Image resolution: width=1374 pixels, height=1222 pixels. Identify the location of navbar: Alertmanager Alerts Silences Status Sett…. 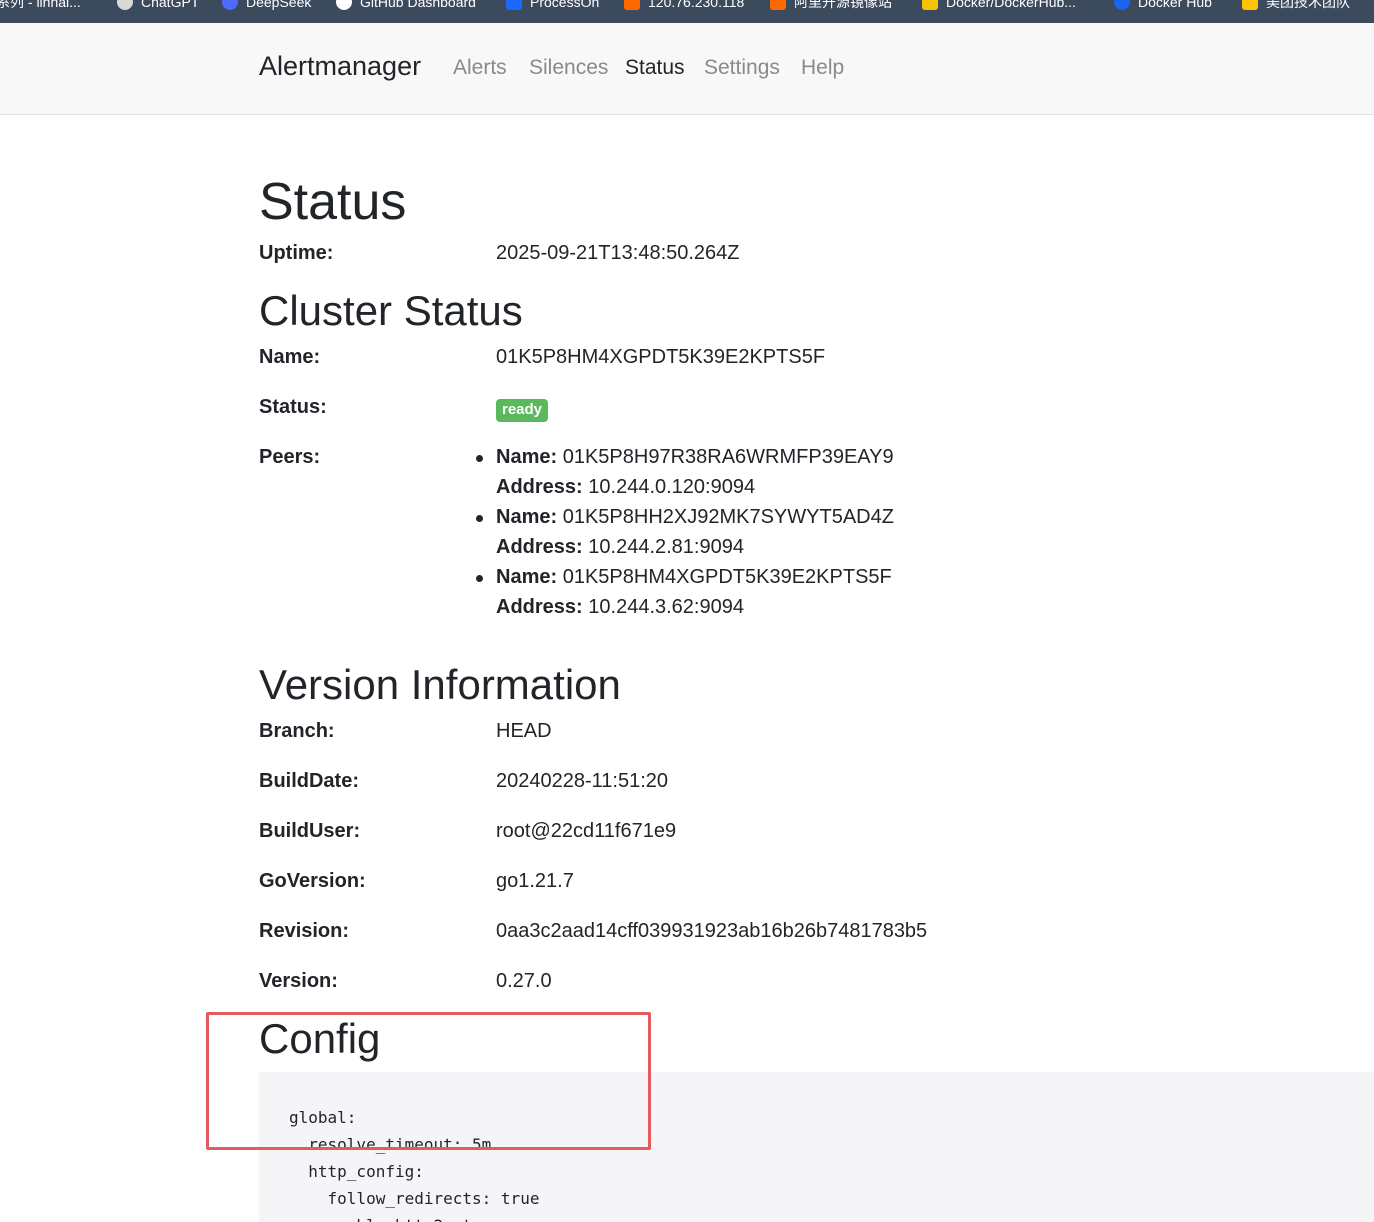
(687, 69).